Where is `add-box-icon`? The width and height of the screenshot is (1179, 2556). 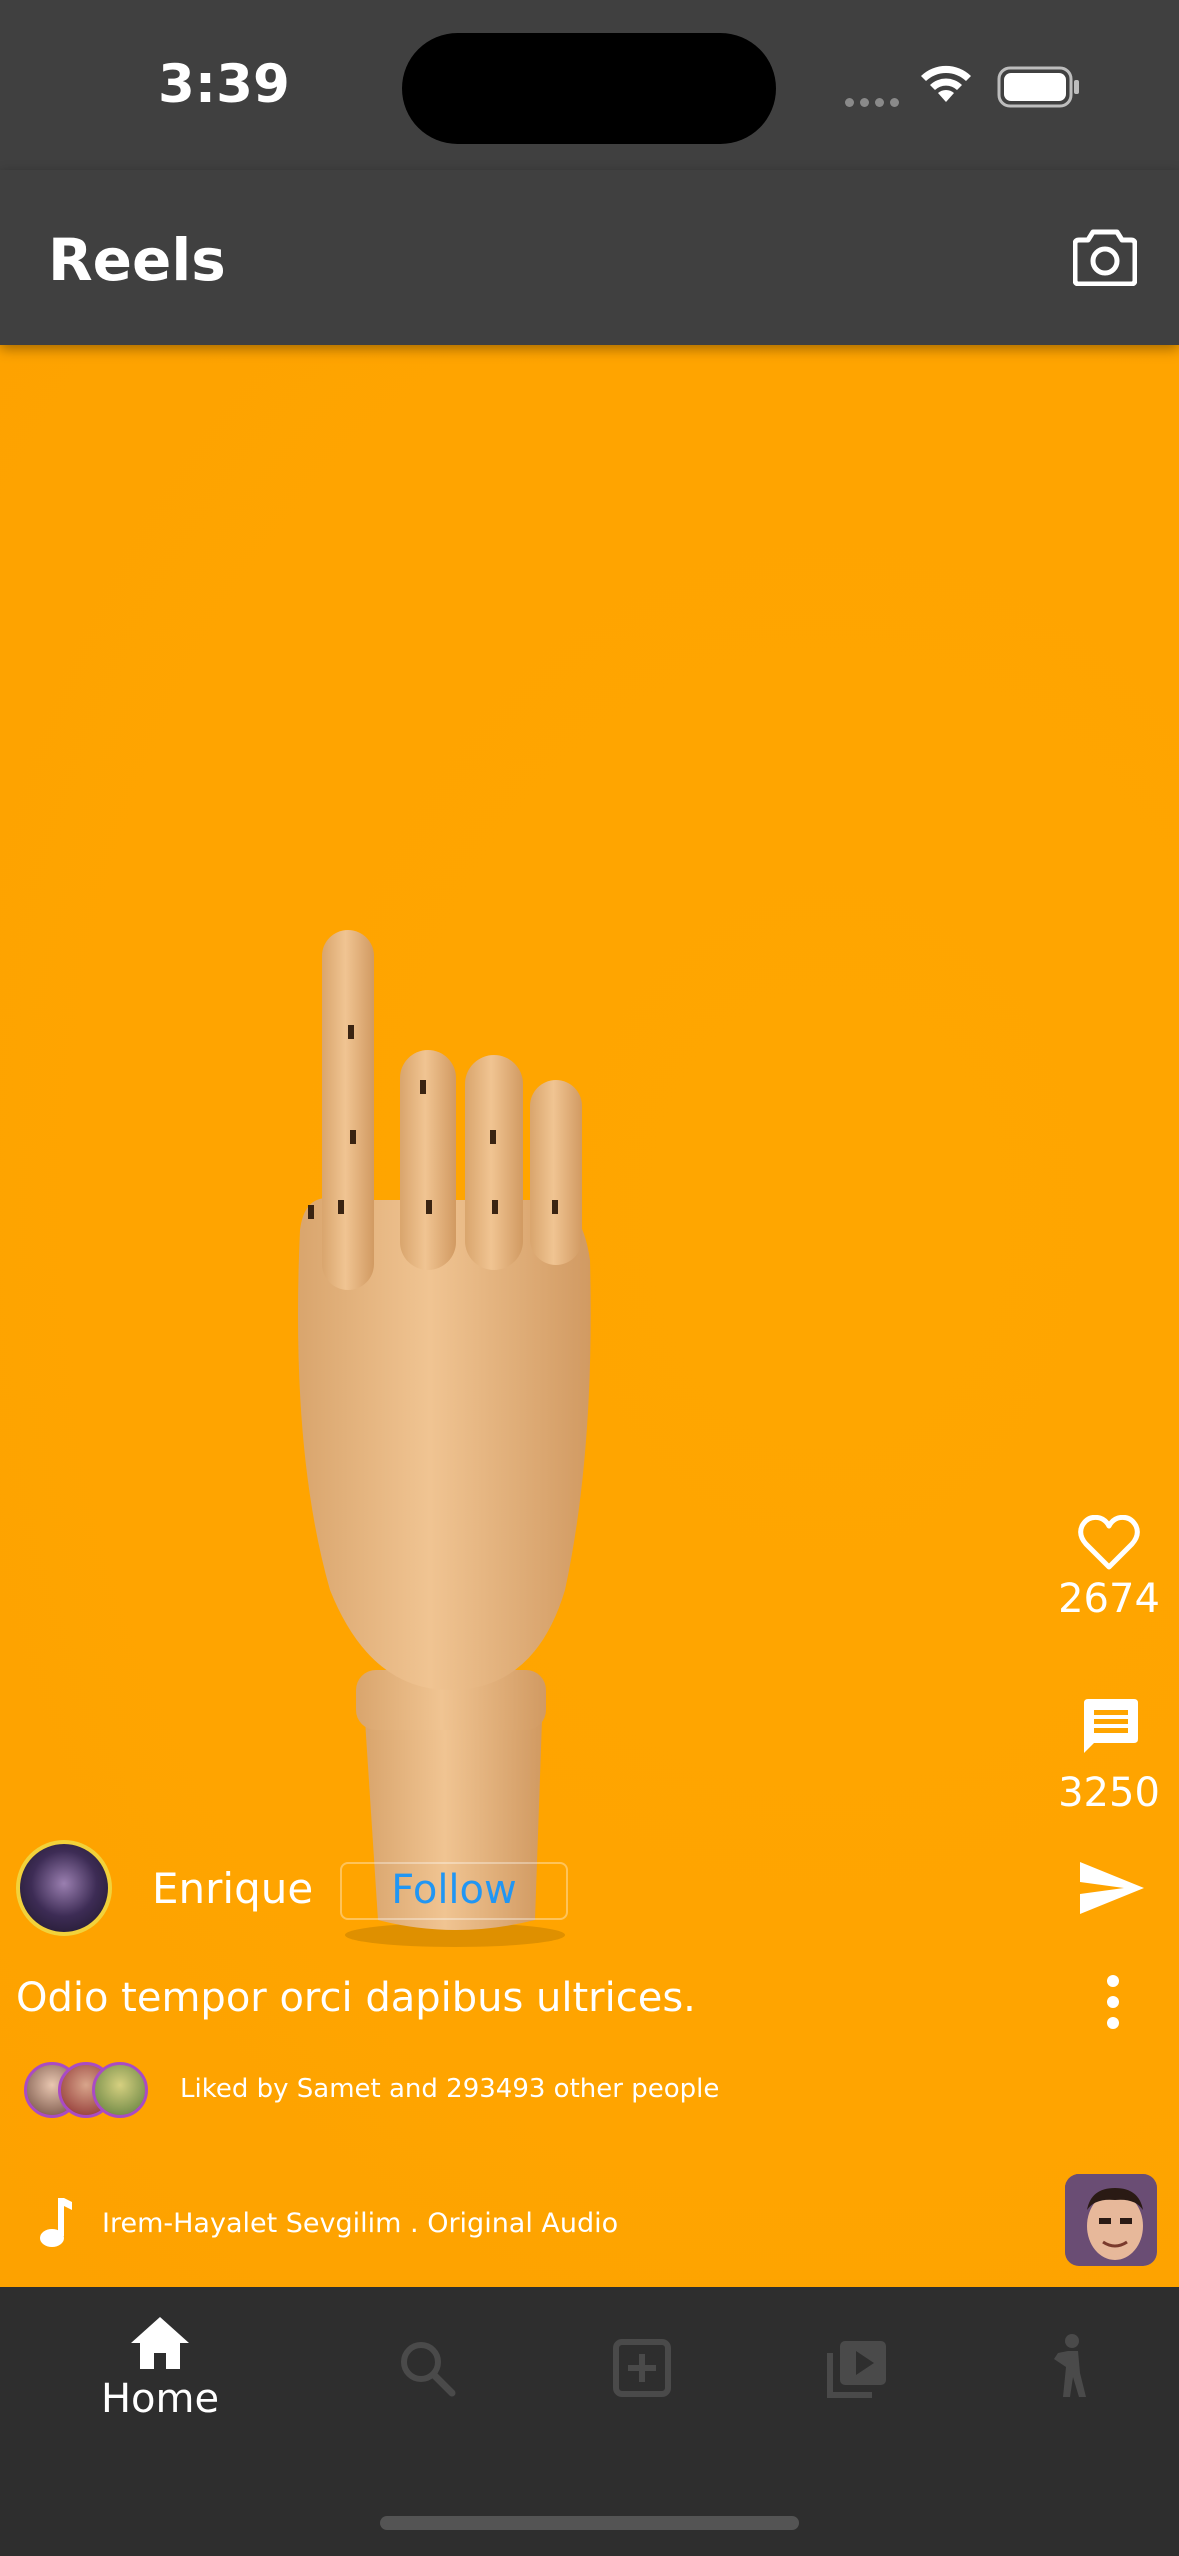
add-box-icon is located at coordinates (642, 2368).